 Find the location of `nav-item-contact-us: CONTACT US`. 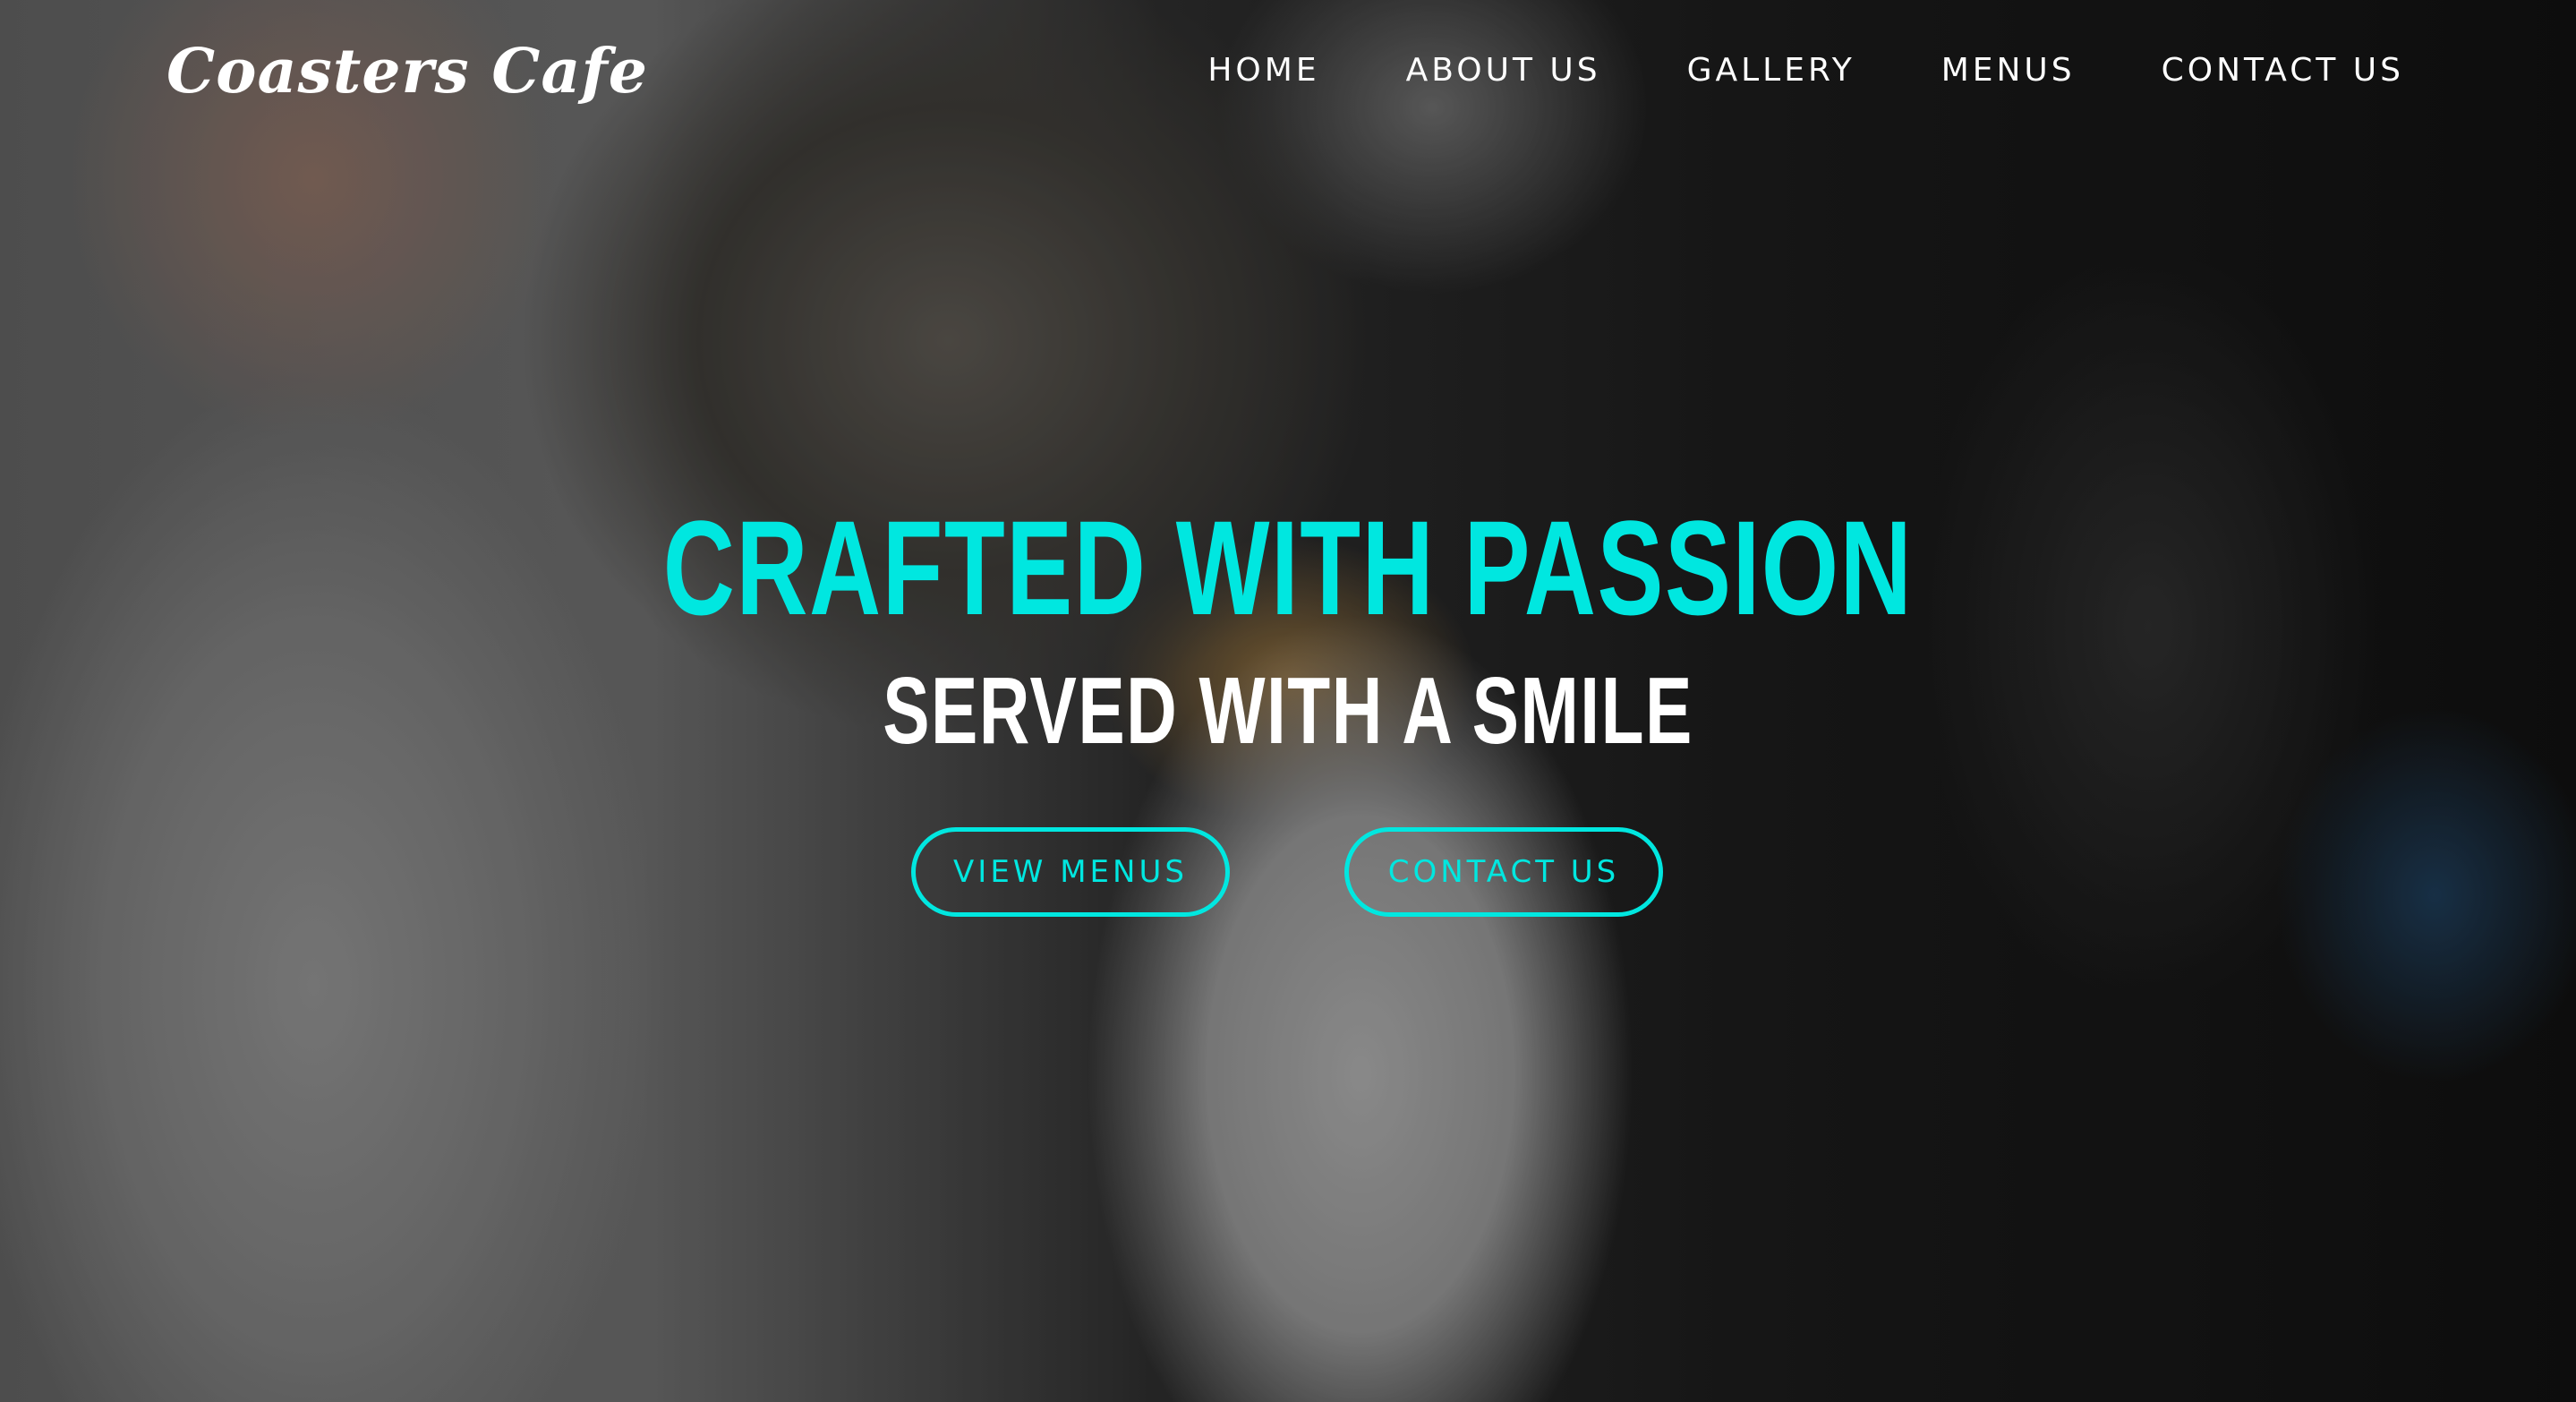

nav-item-contact-us: CONTACT US is located at coordinates (2283, 70).